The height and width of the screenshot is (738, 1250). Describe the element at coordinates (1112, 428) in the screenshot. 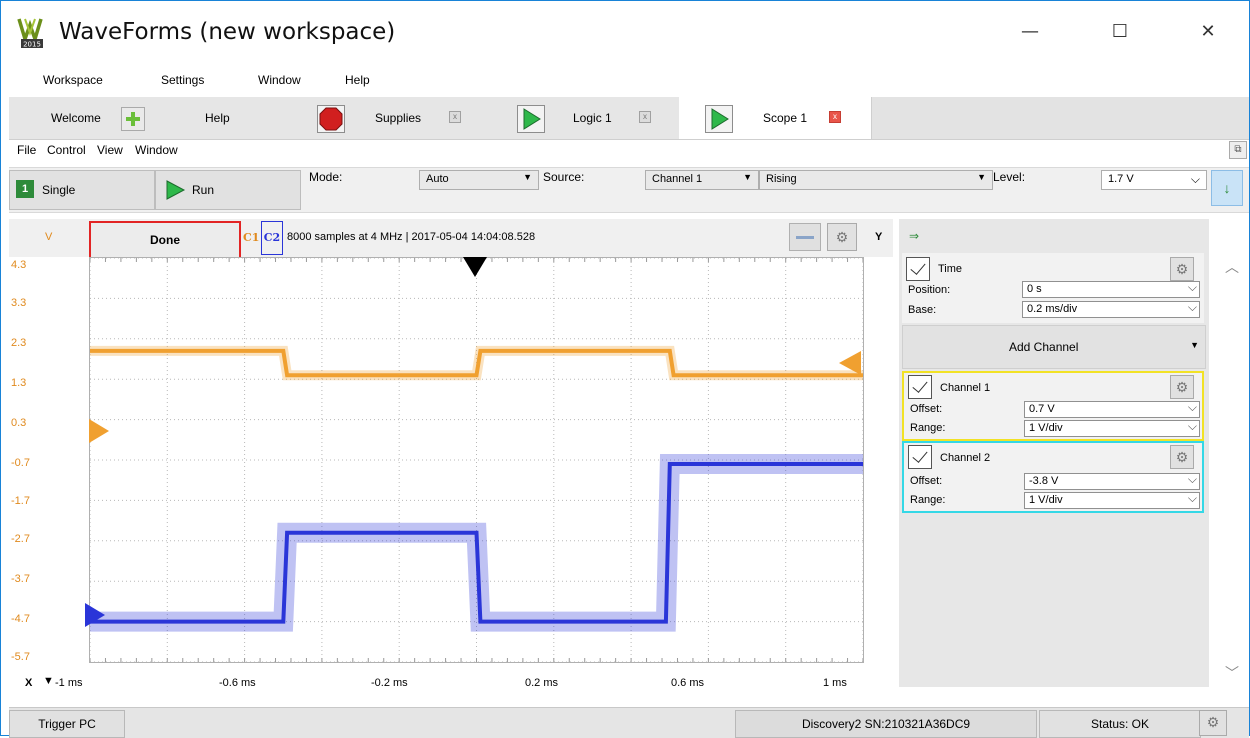

I see `ch1-range-field: 1 V/div ⌵` at that location.